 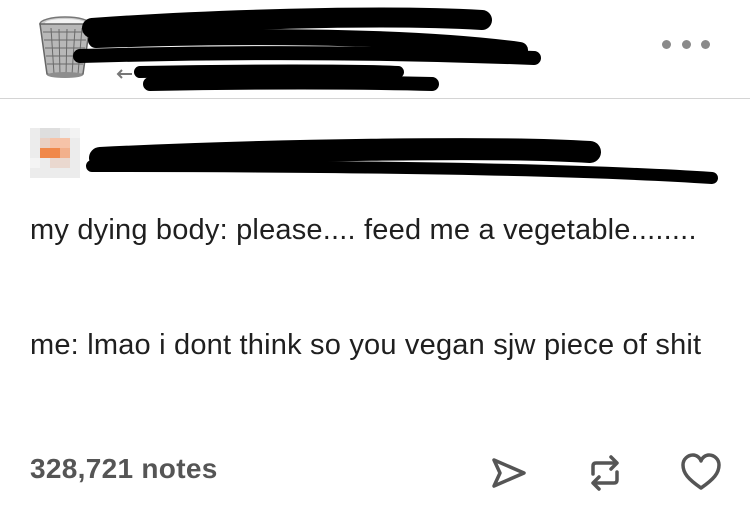 What do you see at coordinates (701, 473) in the screenshot?
I see `like-heart-icon` at bounding box center [701, 473].